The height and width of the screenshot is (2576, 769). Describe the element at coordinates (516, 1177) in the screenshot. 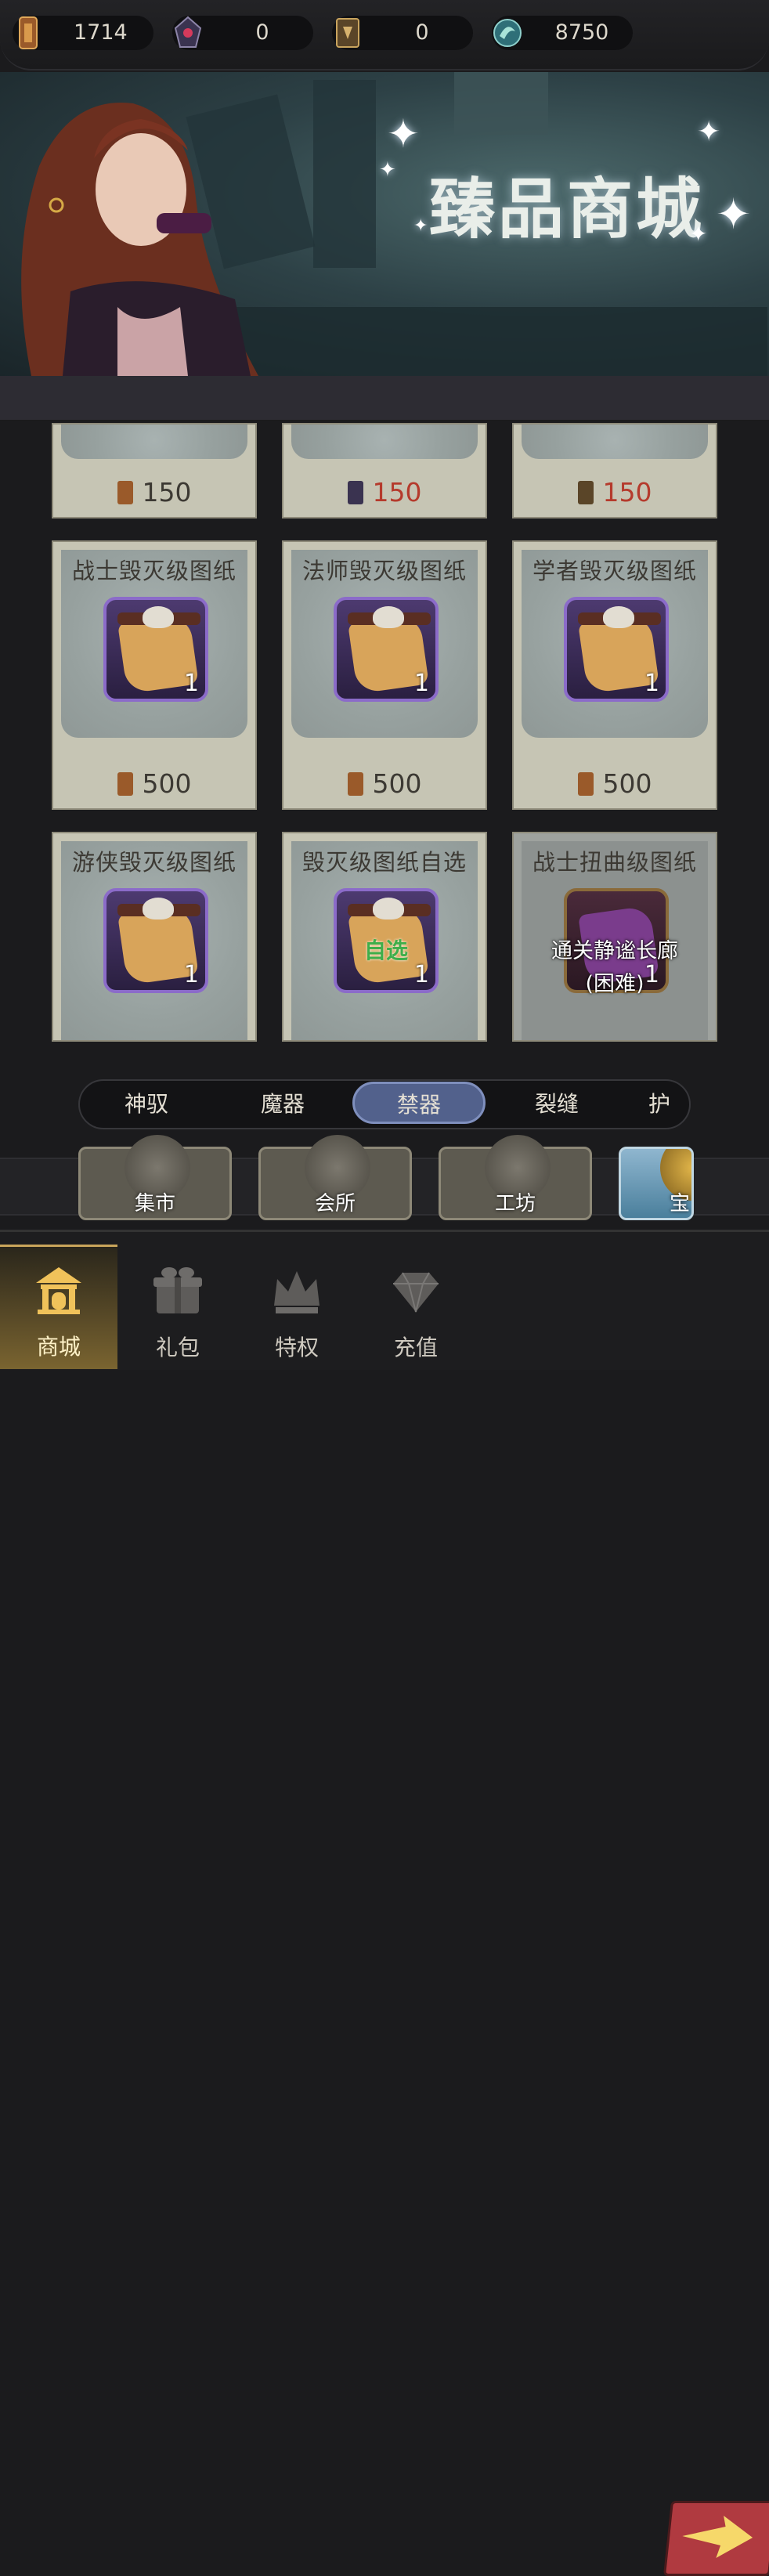

I see `category-workshop: 工坊` at that location.